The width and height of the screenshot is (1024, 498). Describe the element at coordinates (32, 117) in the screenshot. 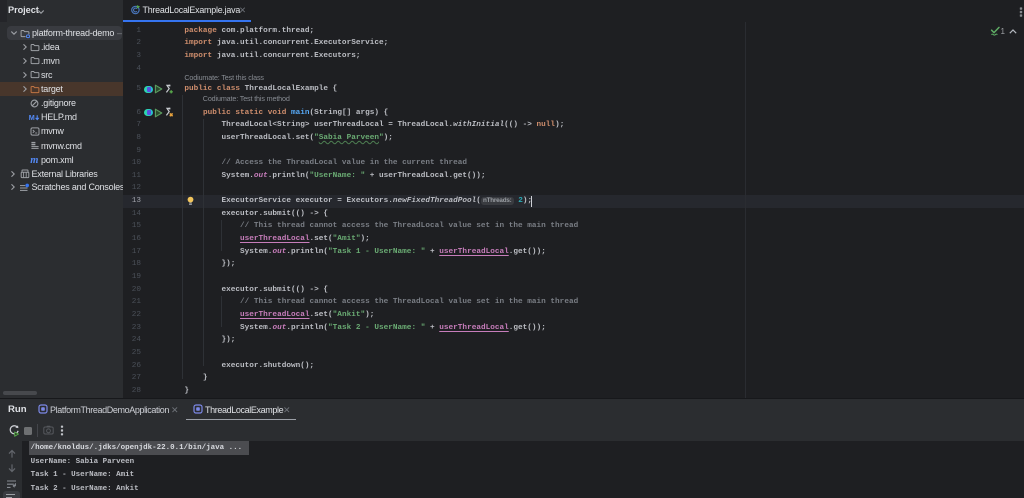

I see `svg-text: M` at that location.